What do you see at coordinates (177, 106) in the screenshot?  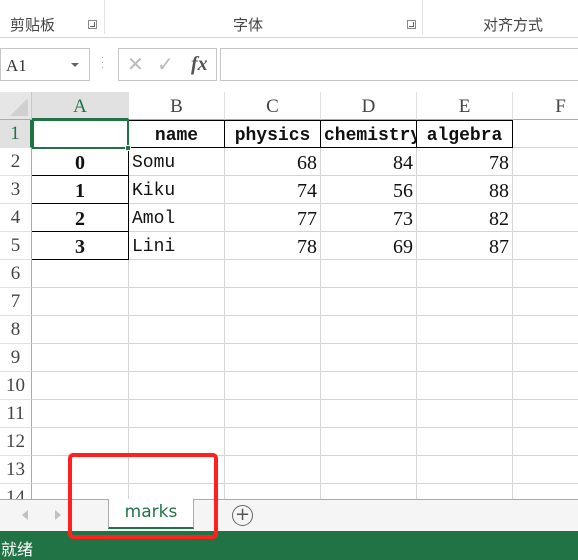 I see `column-header-b: B` at bounding box center [177, 106].